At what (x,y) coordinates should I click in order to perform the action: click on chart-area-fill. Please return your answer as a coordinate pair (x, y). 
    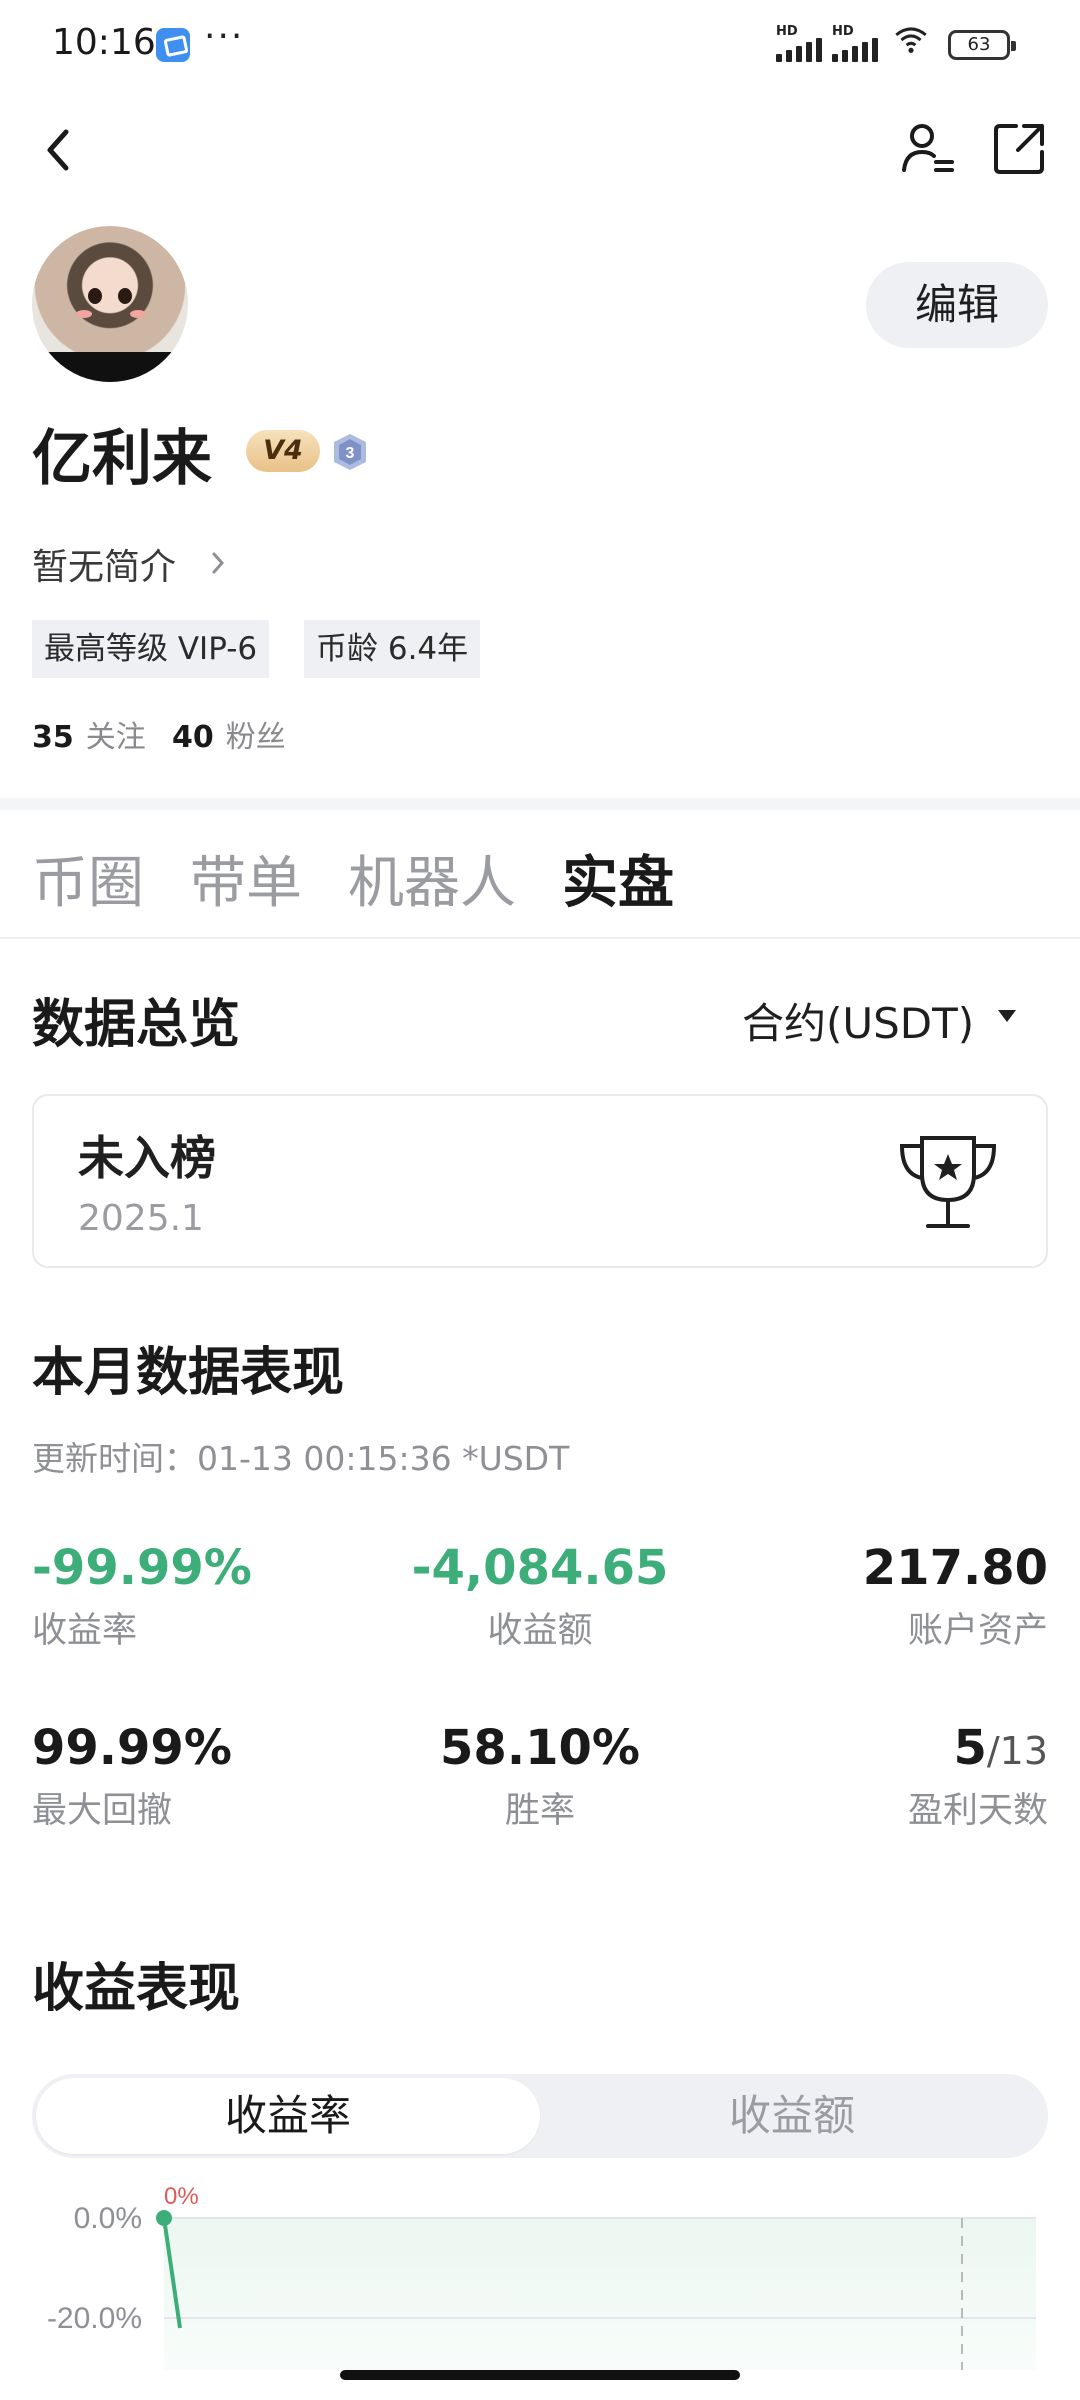
    Looking at the image, I should click on (600, 2294).